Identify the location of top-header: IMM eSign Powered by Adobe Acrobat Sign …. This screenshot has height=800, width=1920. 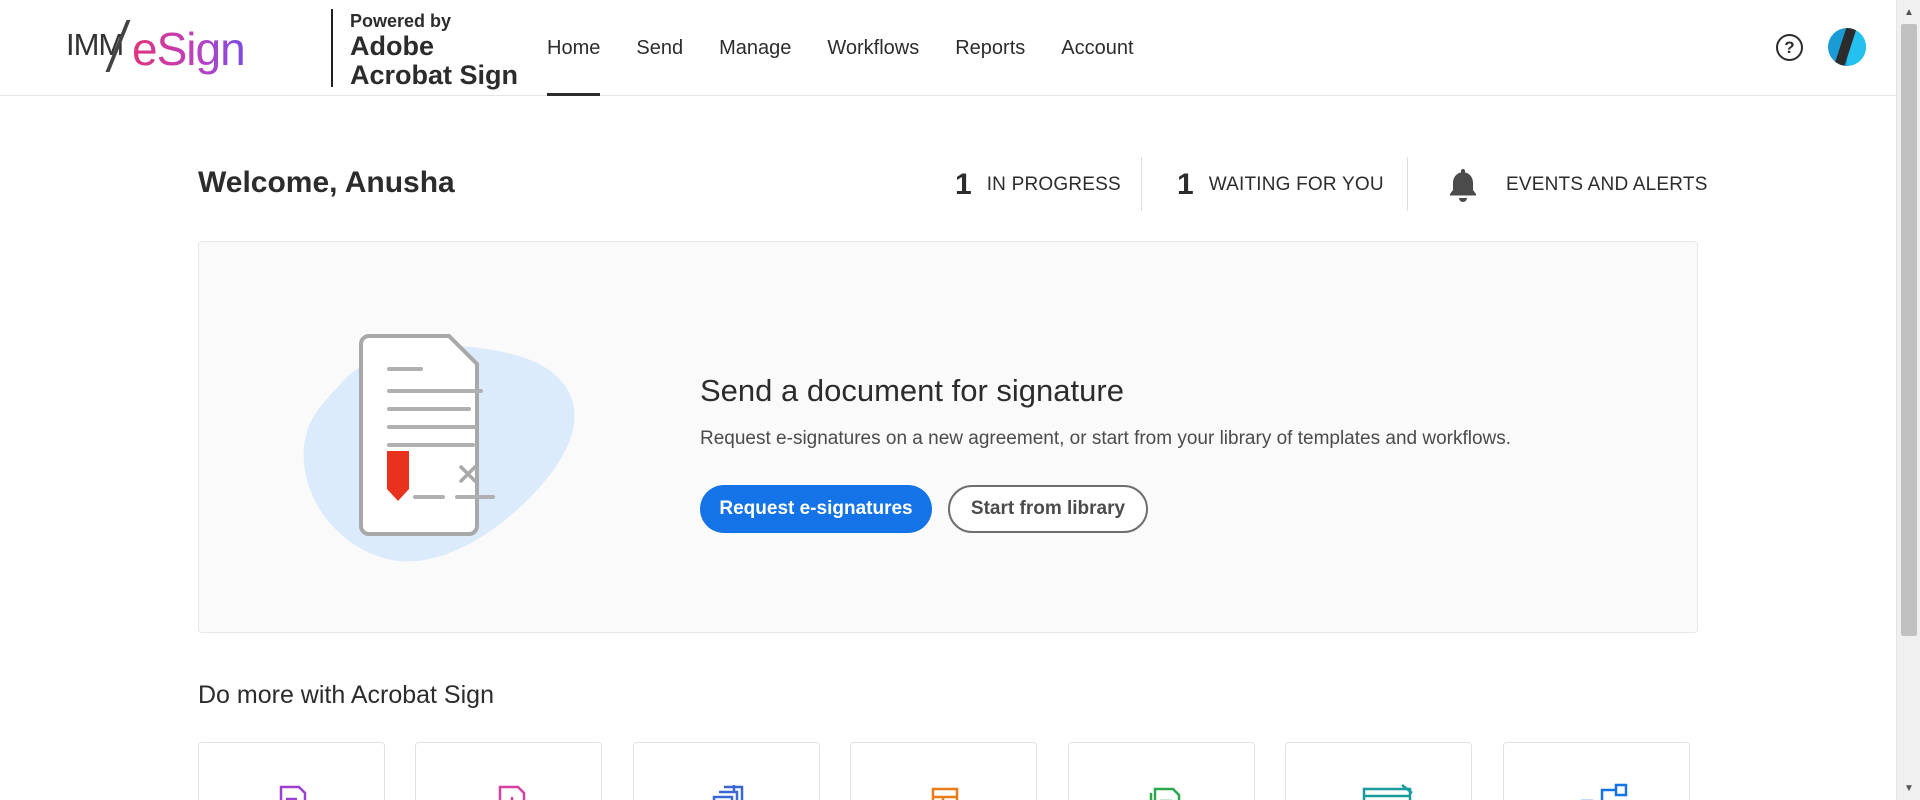
(948, 48).